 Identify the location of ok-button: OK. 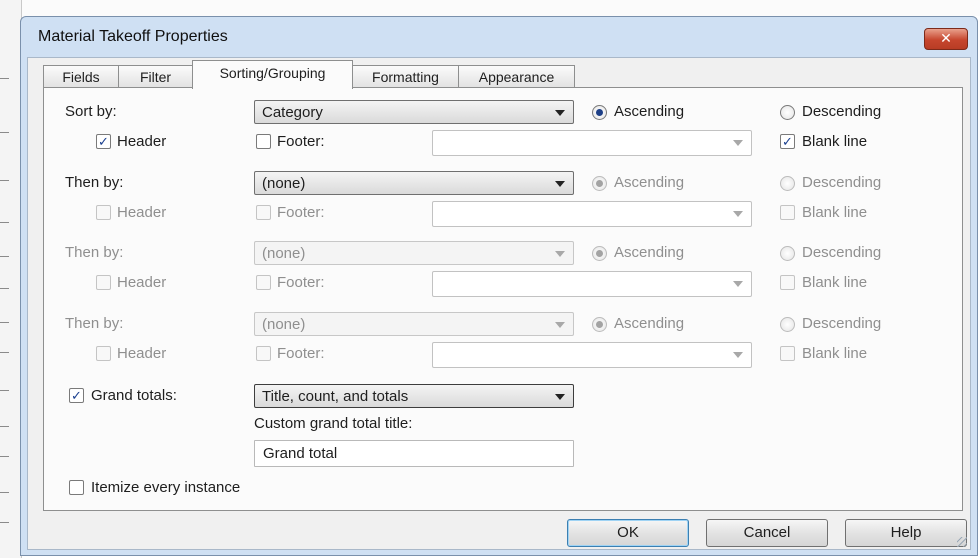
(628, 533).